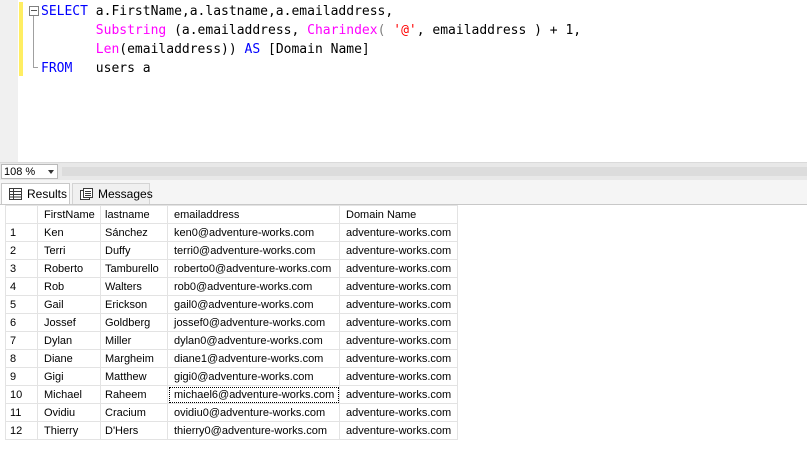 Image resolution: width=807 pixels, height=454 pixels. What do you see at coordinates (69, 412) in the screenshot?
I see `cell-firstname: Ovidiu` at bounding box center [69, 412].